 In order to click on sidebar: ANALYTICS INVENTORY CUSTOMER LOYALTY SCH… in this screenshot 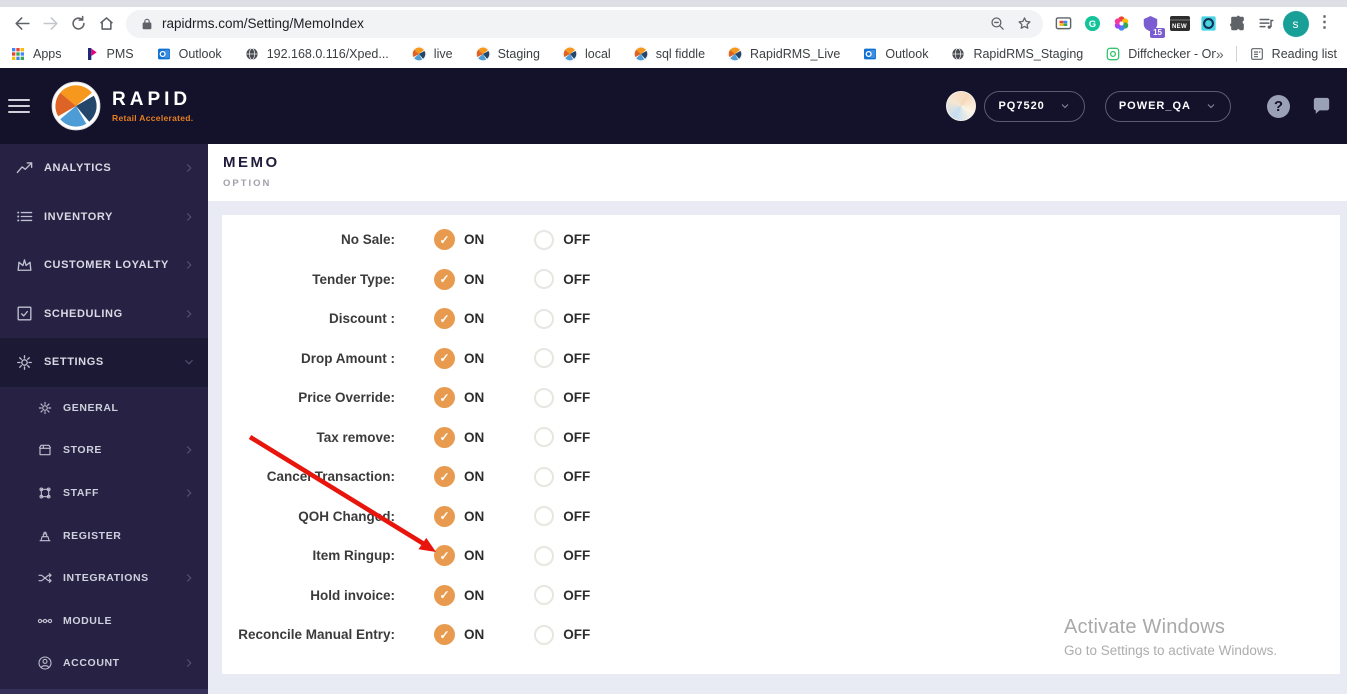, I will do `click(104, 419)`.